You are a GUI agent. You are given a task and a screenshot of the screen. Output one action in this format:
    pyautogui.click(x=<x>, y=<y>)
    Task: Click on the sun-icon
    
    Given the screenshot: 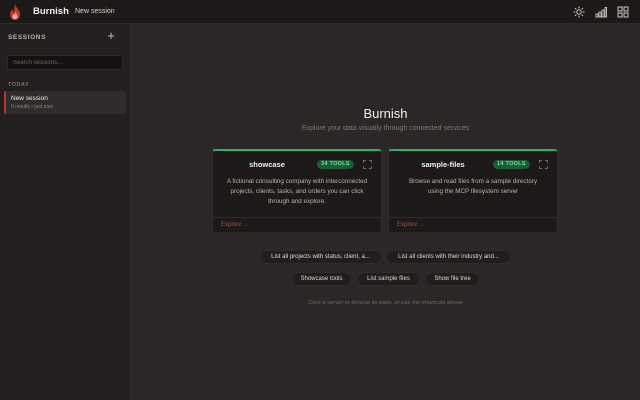 What is the action you would take?
    pyautogui.click(x=579, y=12)
    